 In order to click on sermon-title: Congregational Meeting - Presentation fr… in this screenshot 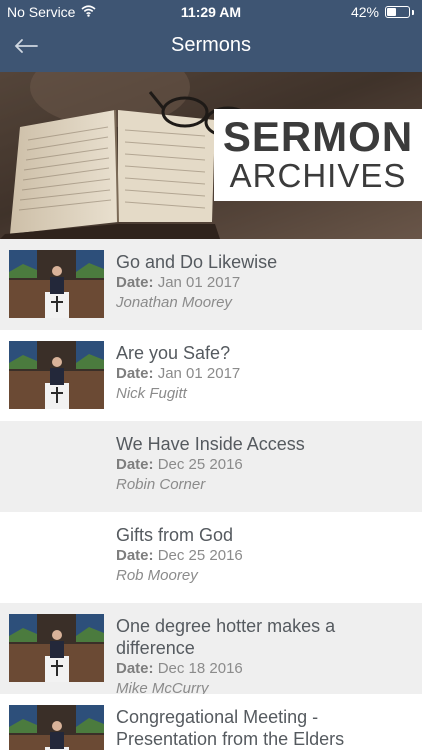, I will do `click(230, 728)`.